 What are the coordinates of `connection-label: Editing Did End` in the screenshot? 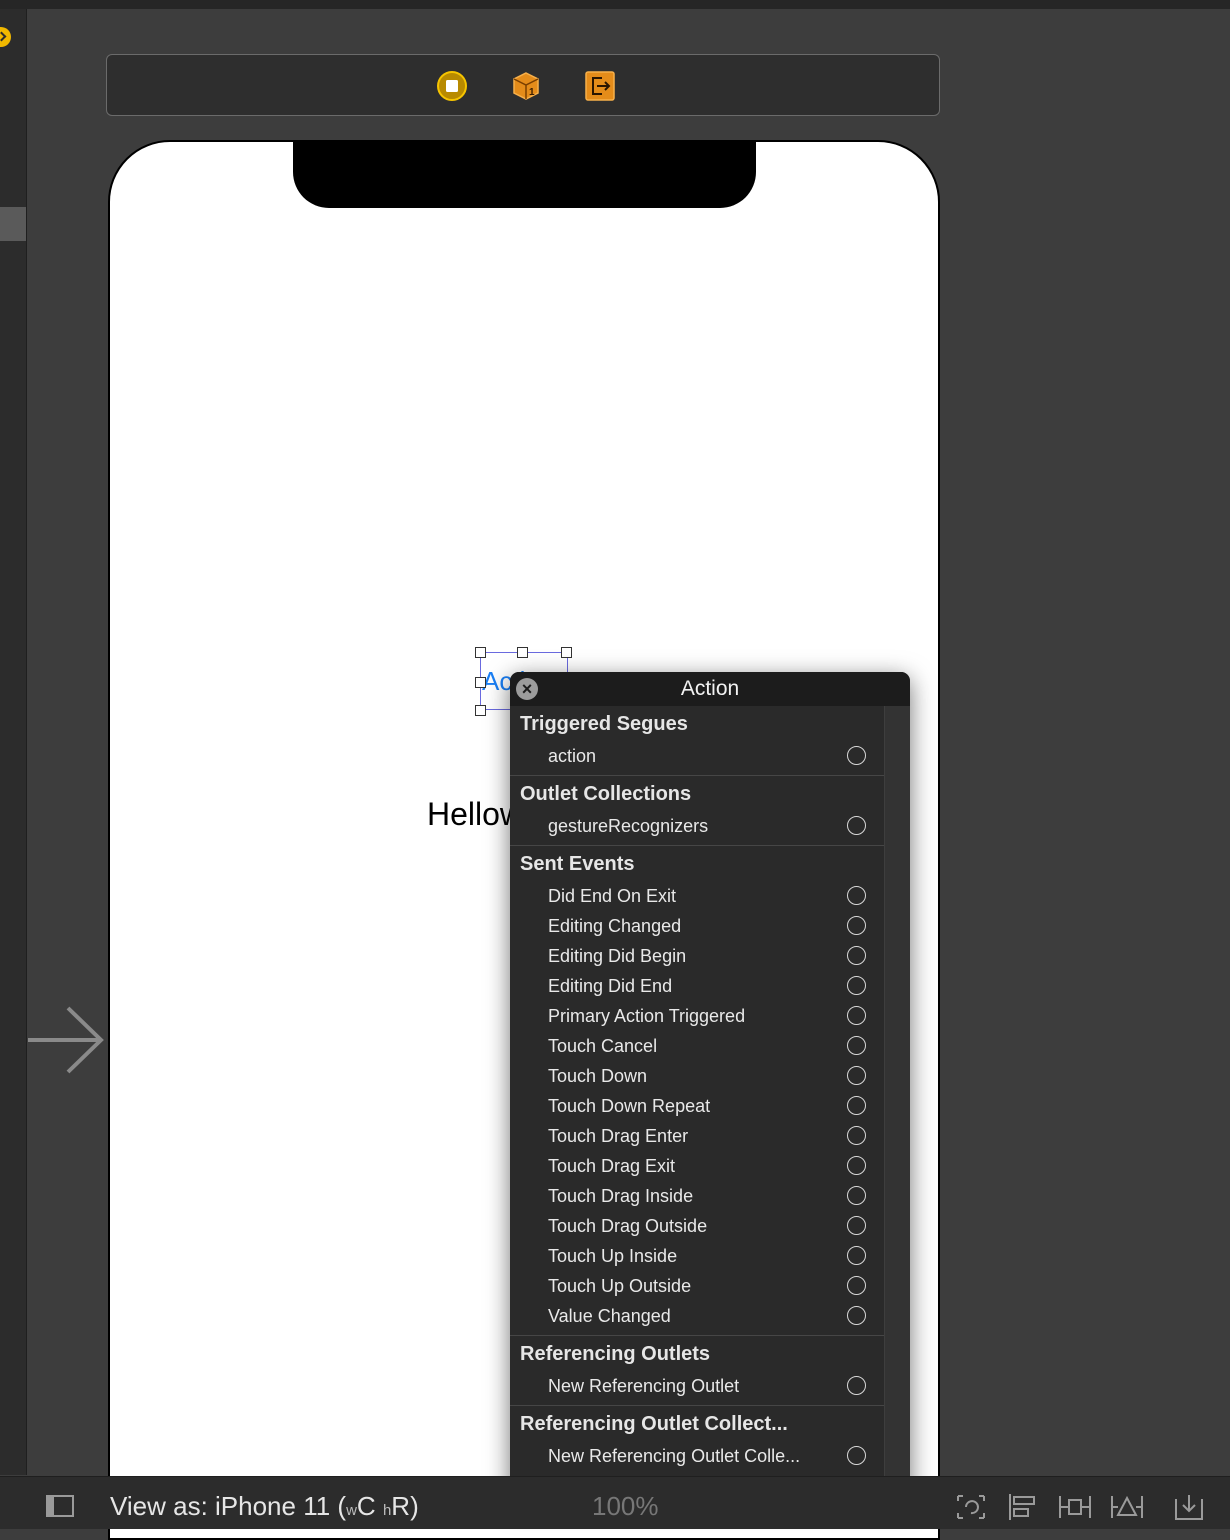 It's located at (610, 986).